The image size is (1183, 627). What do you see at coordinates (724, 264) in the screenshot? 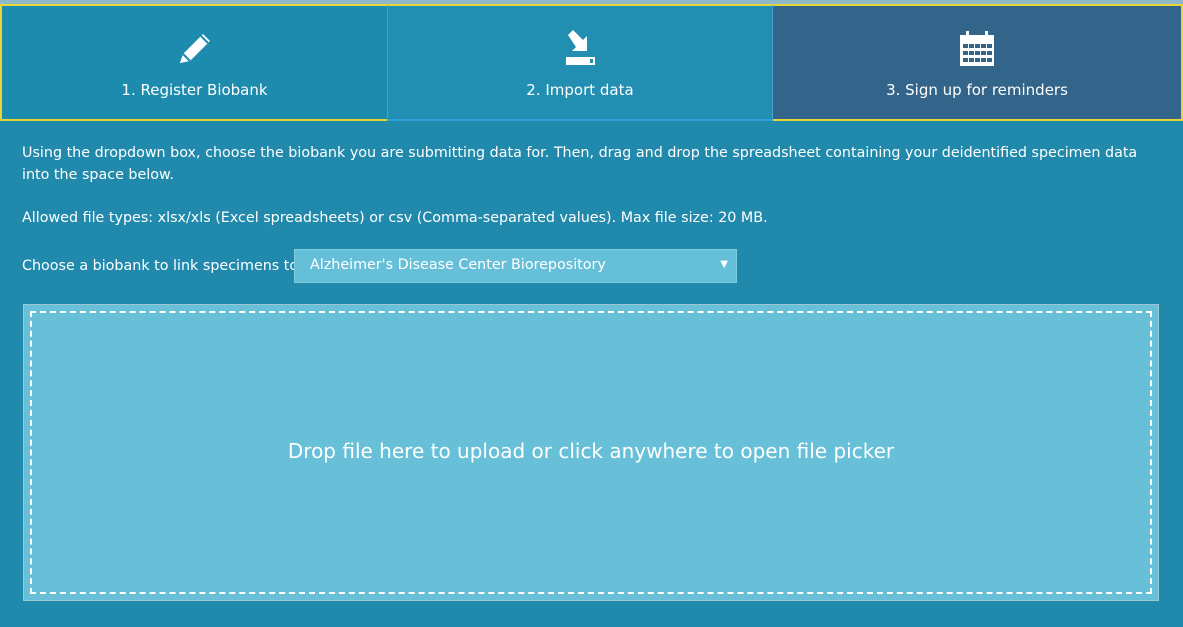
I see `chevron-down-icon: ▼` at bounding box center [724, 264].